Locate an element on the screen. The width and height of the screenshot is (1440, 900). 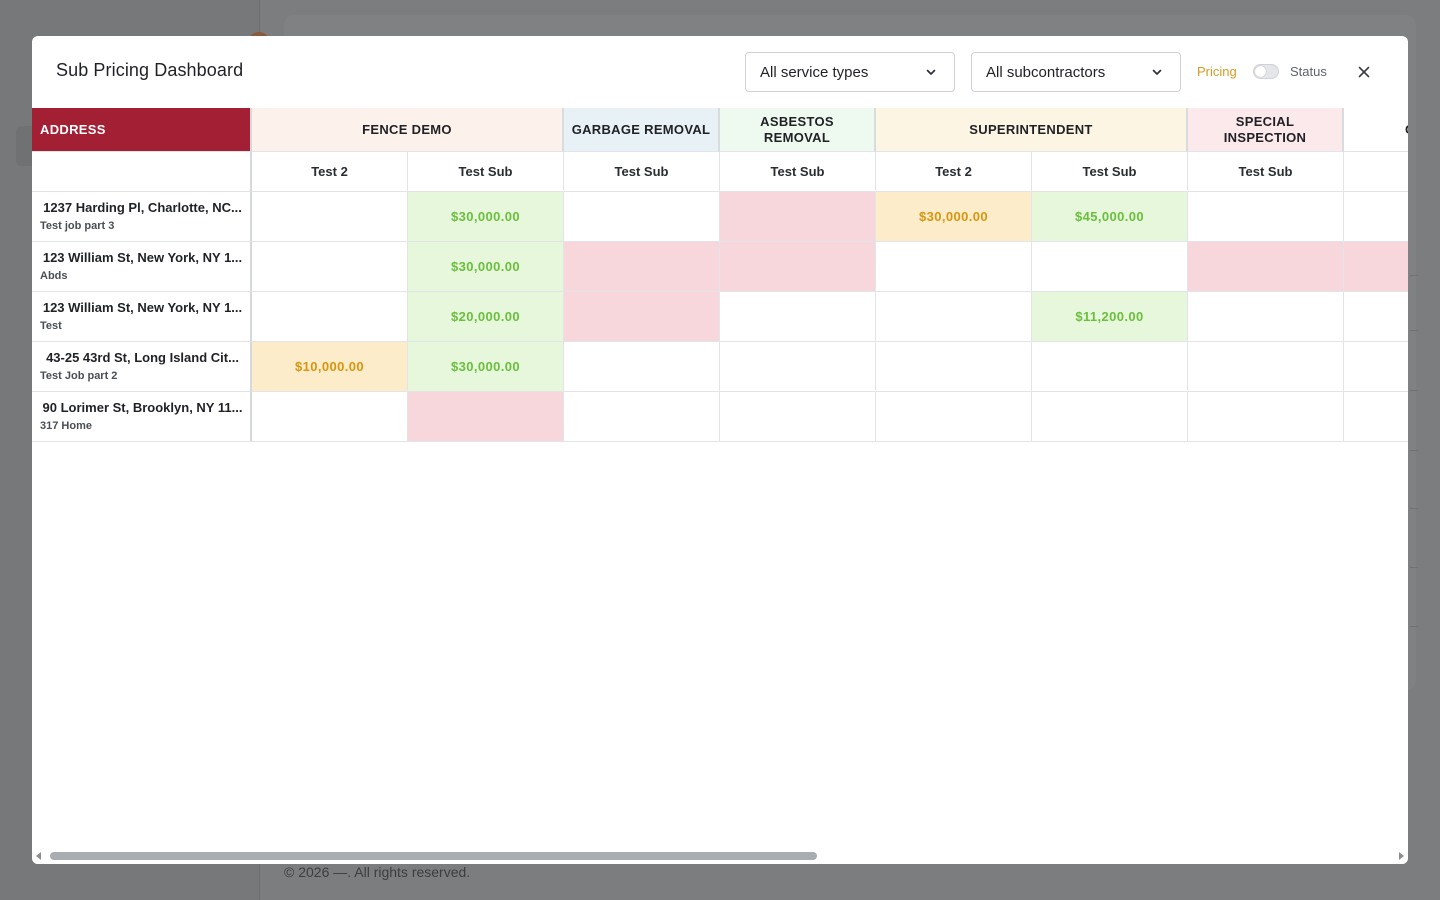
service-group-label: GARBAGE REMOVAL is located at coordinates (641, 129).